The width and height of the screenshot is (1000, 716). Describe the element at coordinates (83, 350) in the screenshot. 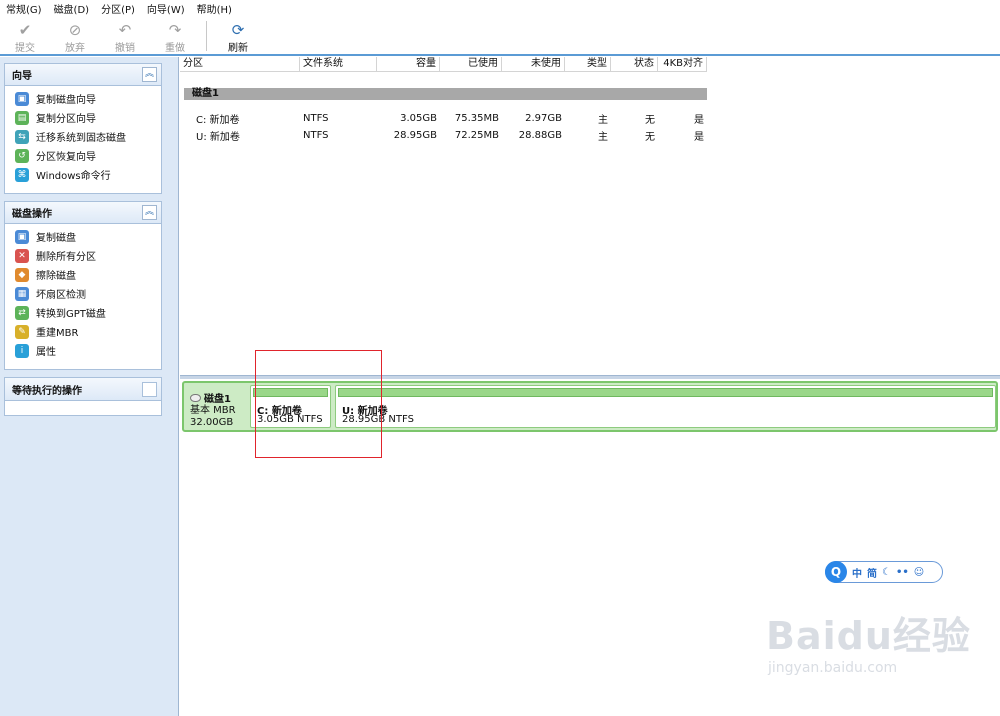

I see `sidebar-item-properties: i 属性` at that location.